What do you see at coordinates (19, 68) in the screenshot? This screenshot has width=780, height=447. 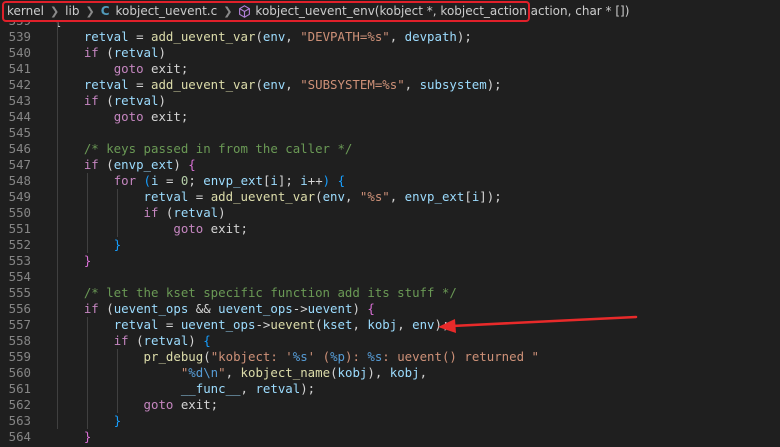 I see `line-number: 541` at bounding box center [19, 68].